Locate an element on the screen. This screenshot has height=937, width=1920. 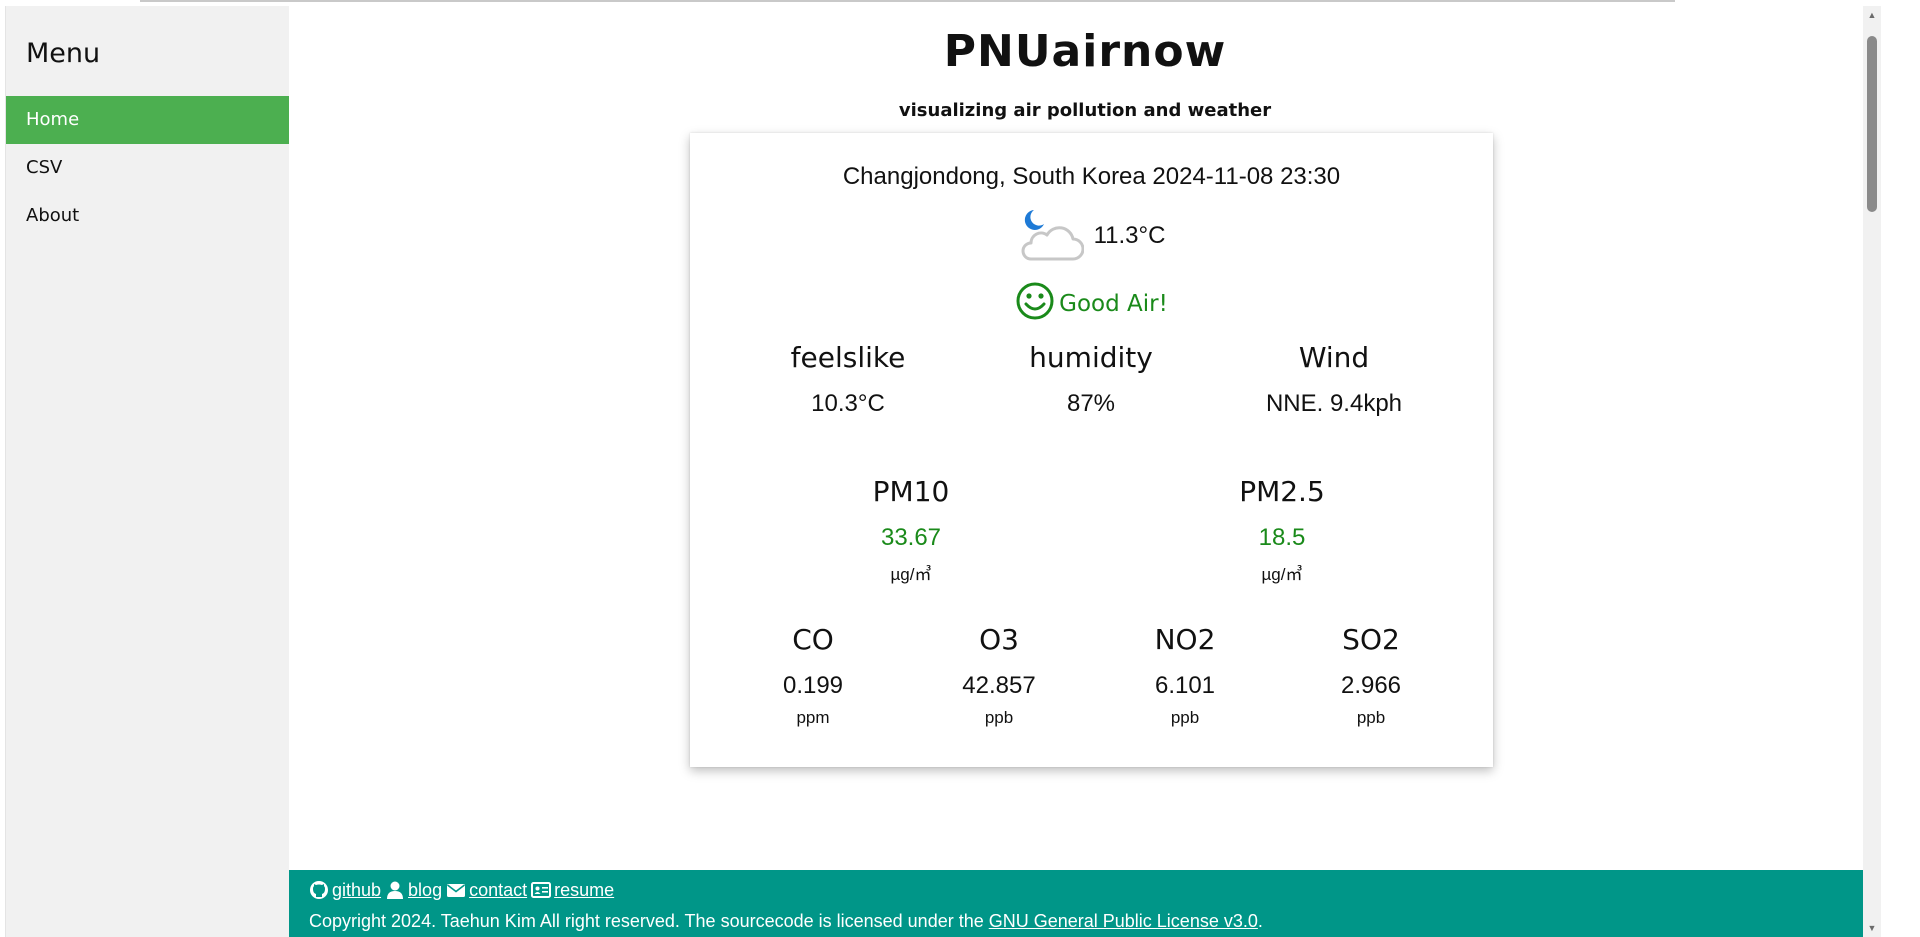
blog-link-label: blog is located at coordinates (425, 889).